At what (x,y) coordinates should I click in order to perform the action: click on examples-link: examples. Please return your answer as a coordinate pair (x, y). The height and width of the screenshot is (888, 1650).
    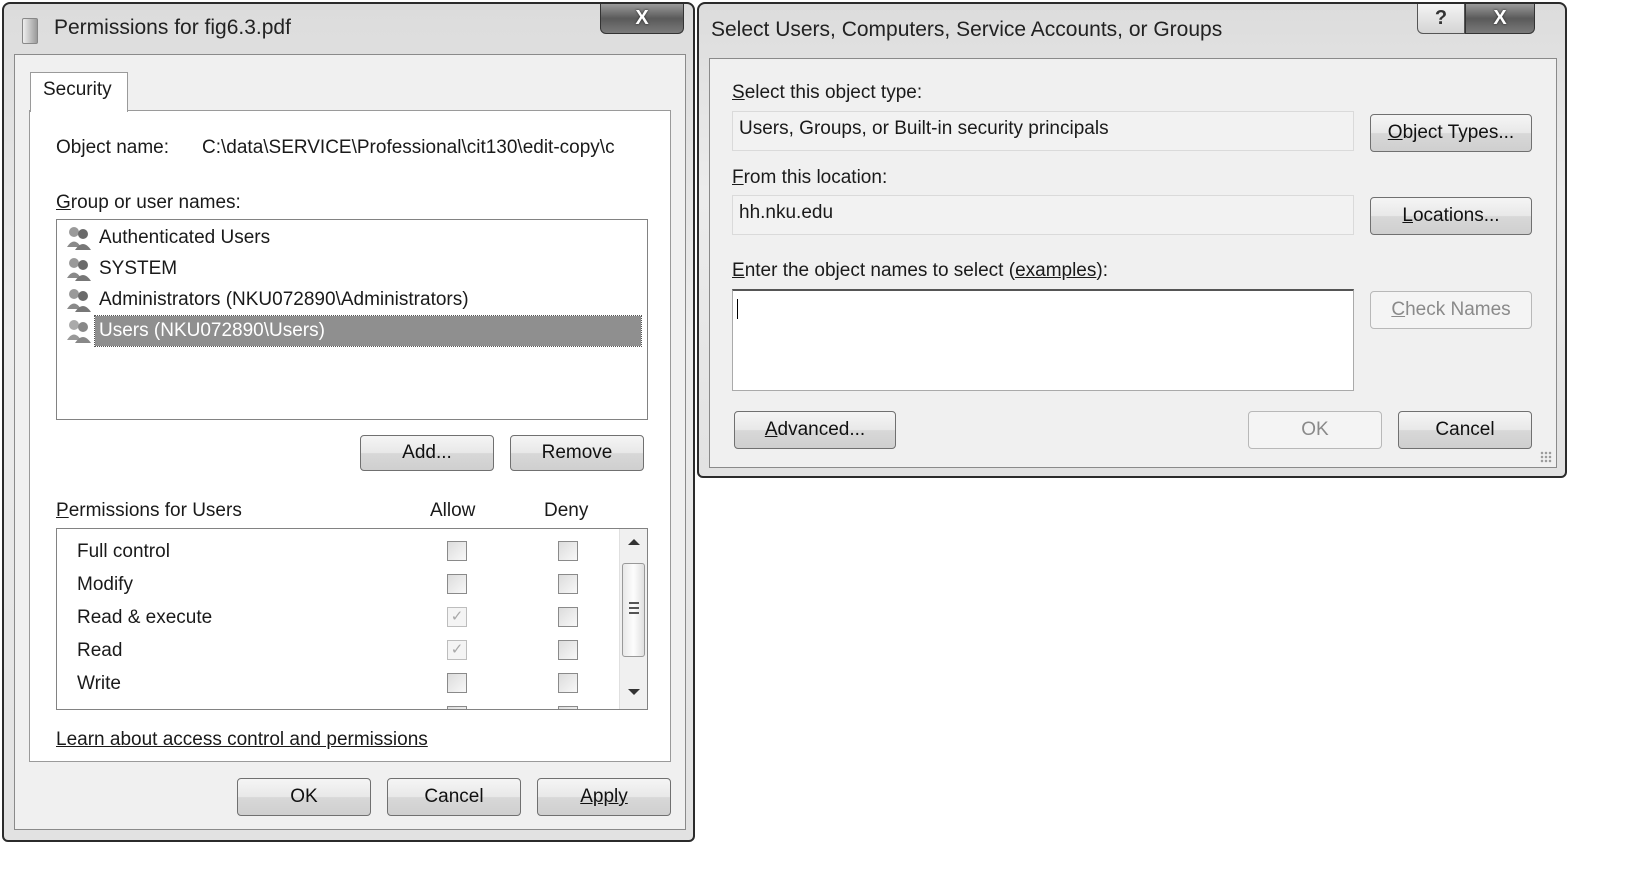
    Looking at the image, I should click on (1055, 270).